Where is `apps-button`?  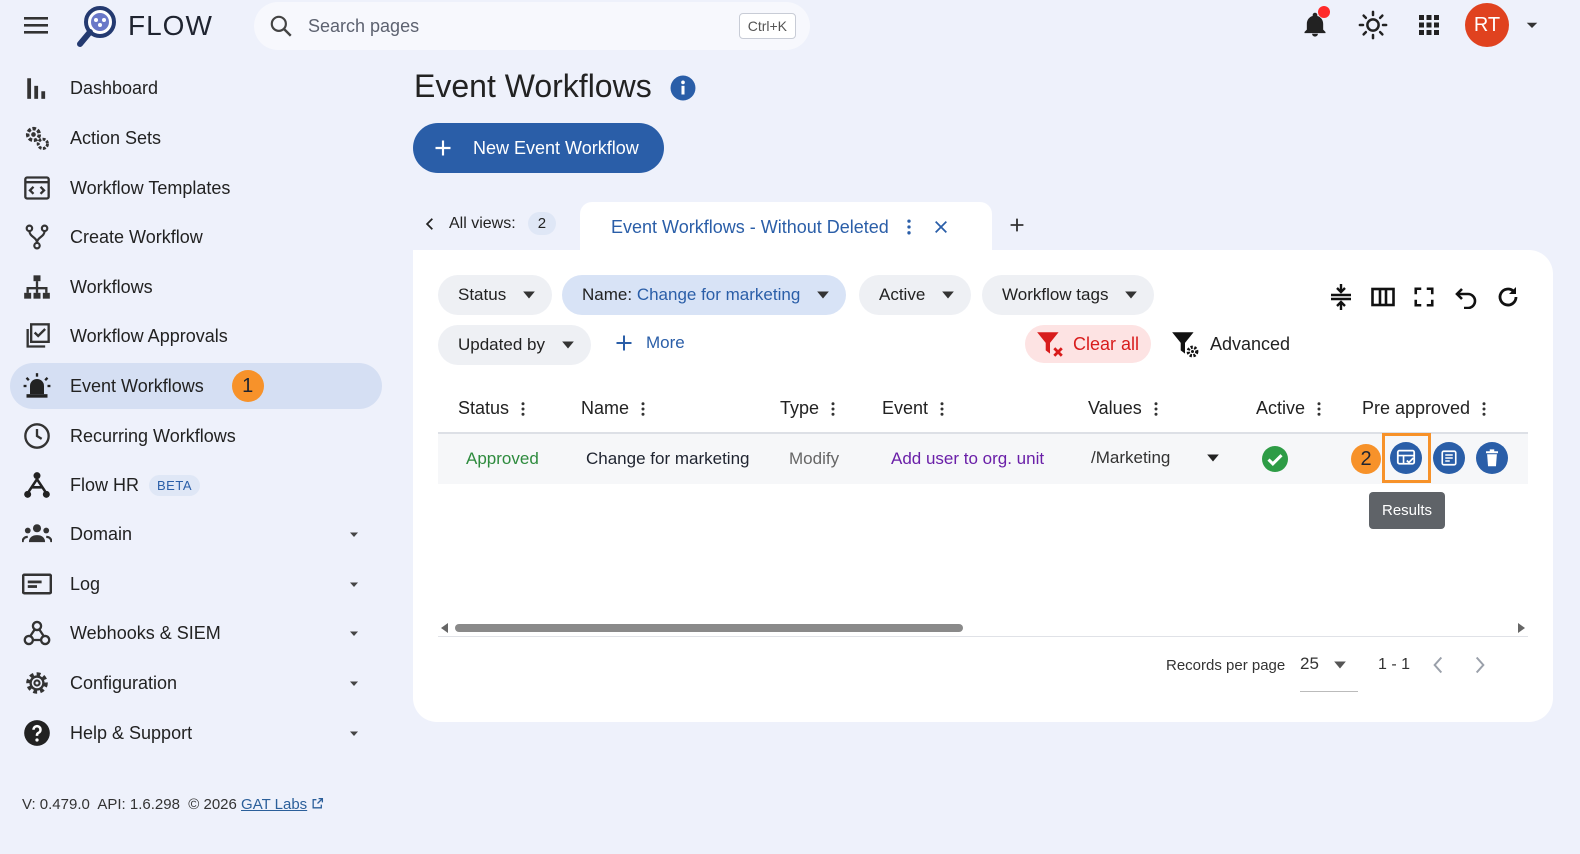 apps-button is located at coordinates (1429, 25).